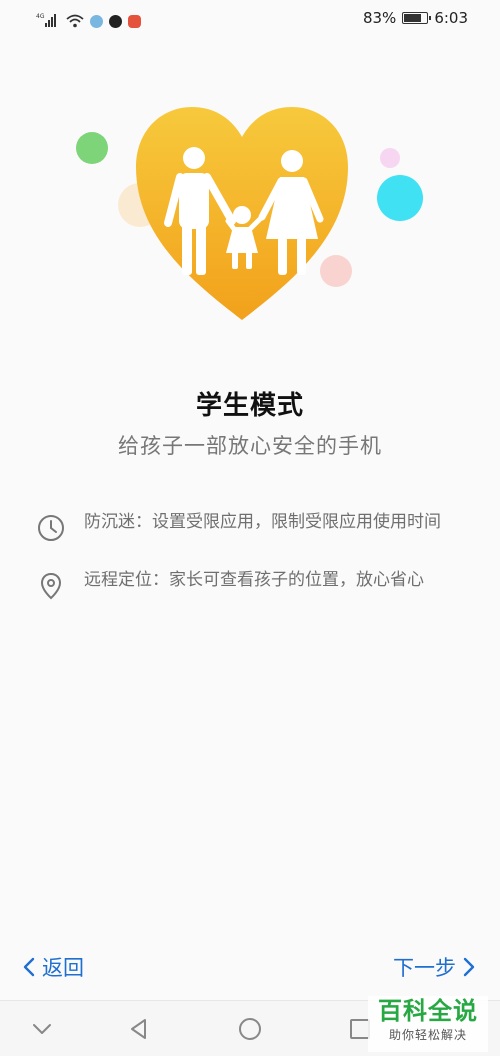  What do you see at coordinates (250, 446) in the screenshot?
I see `page-subtitle: 给孩子一部放心安全的手机` at bounding box center [250, 446].